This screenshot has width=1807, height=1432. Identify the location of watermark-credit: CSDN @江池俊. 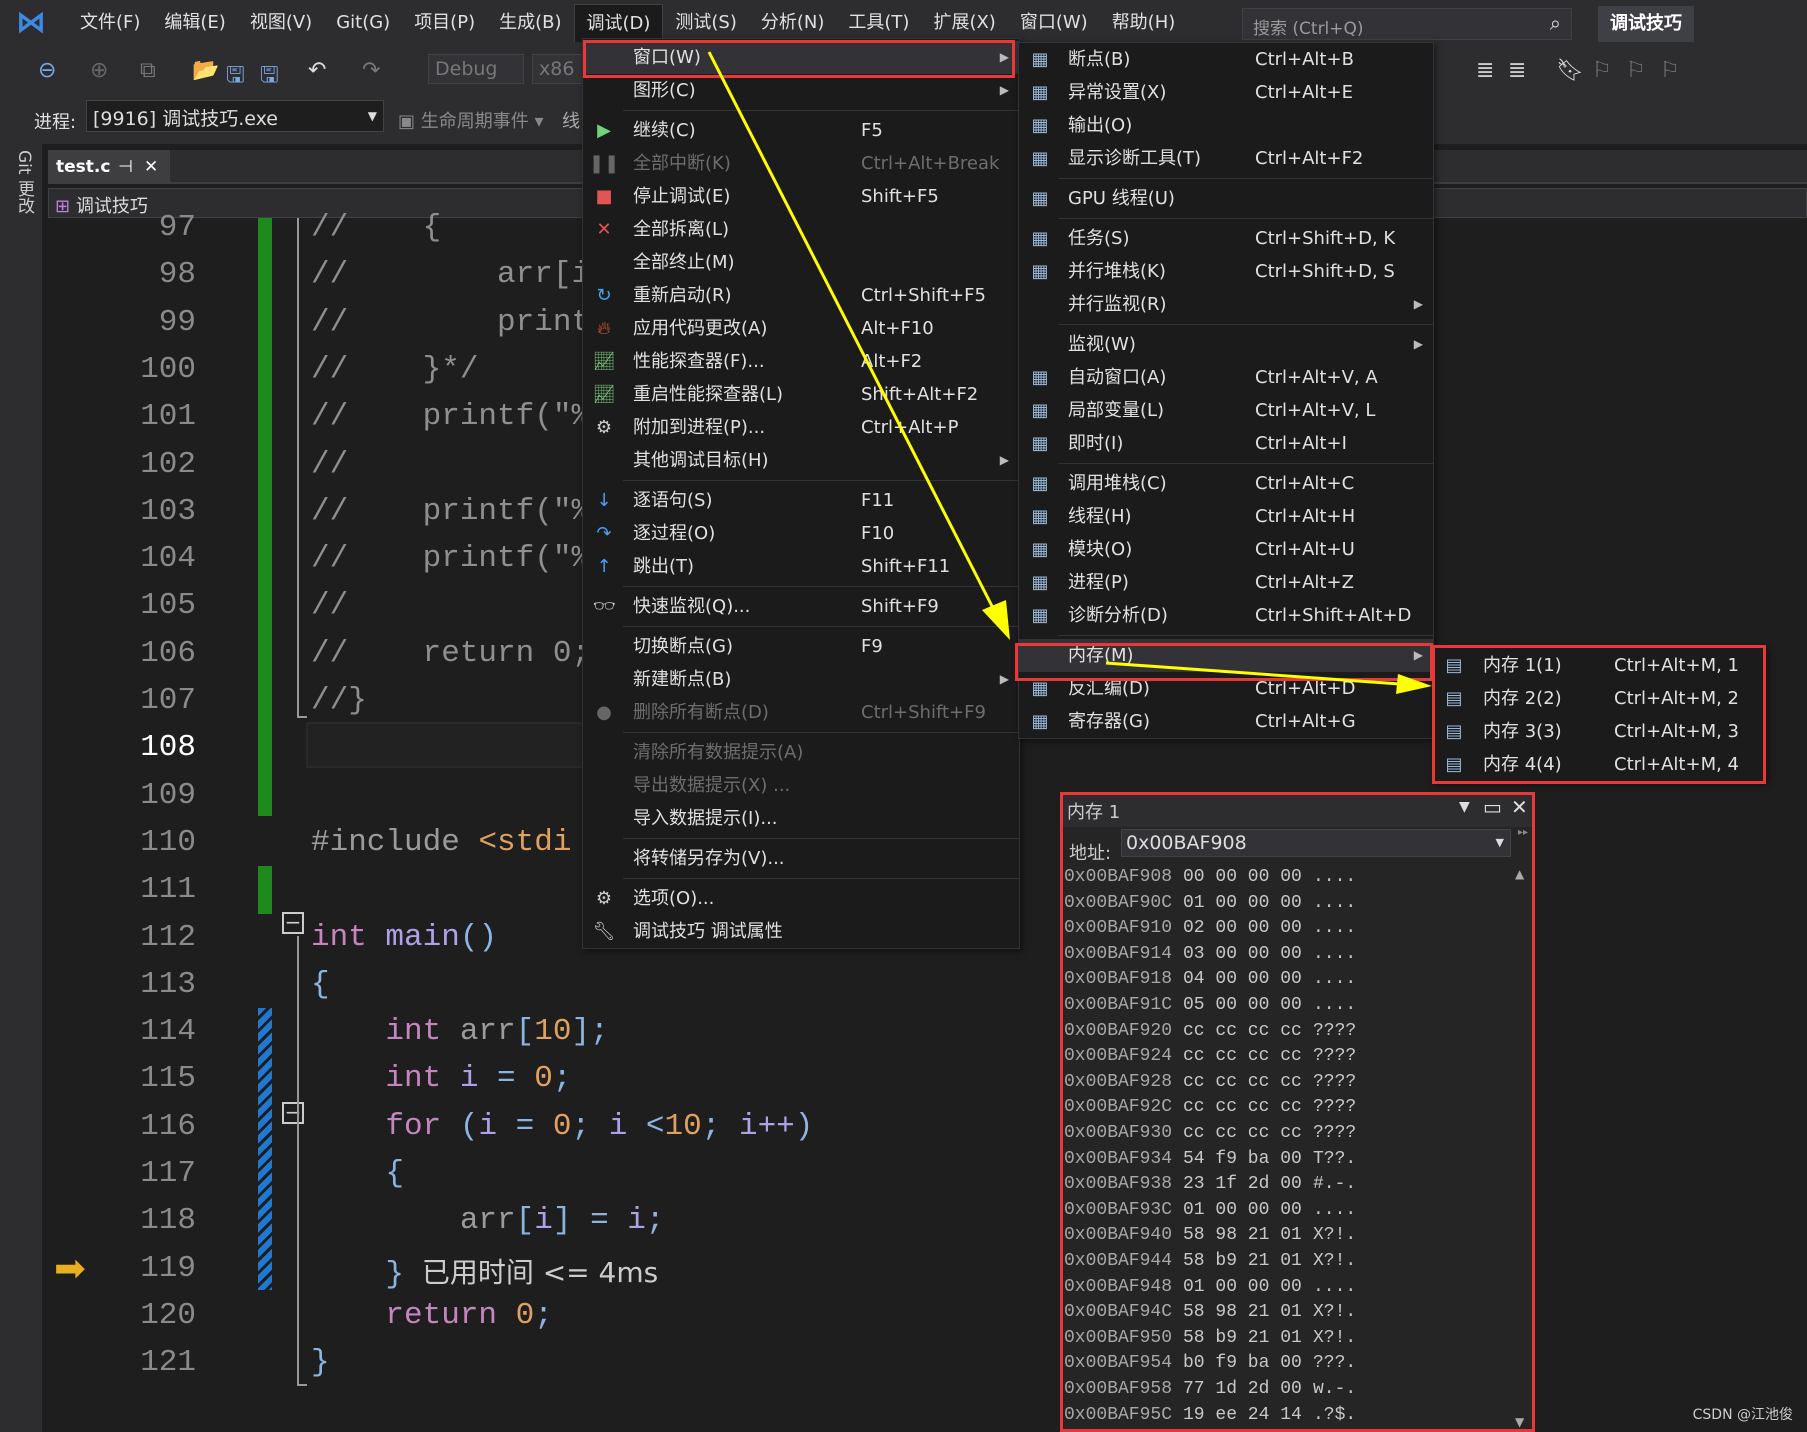
(1742, 1415).